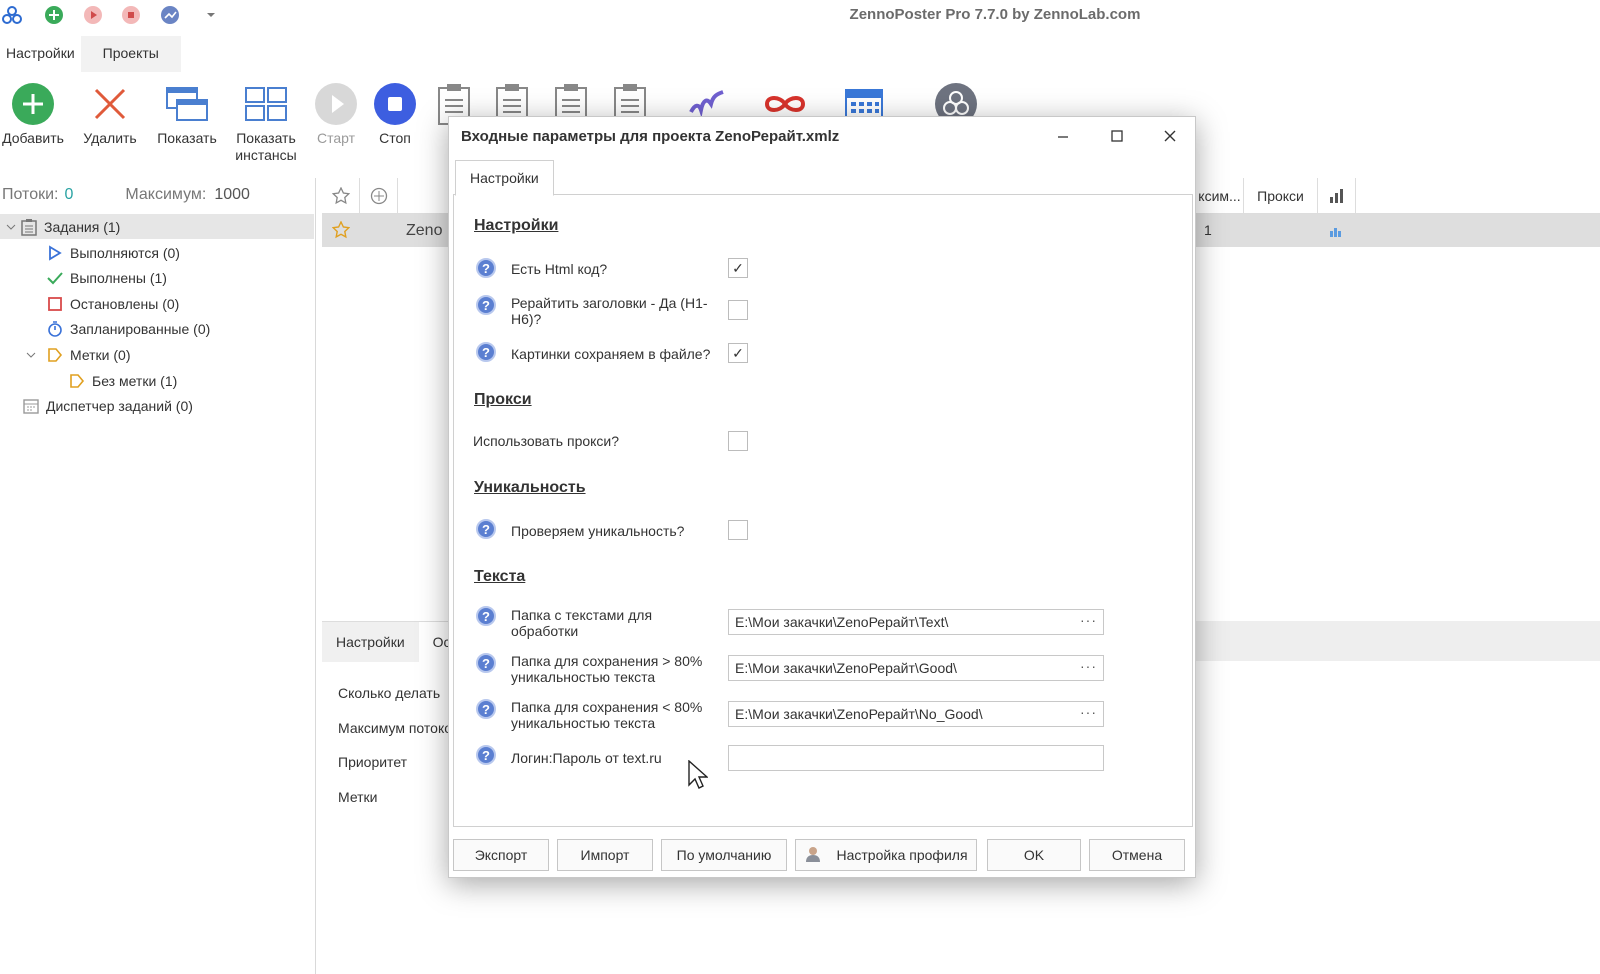 The height and width of the screenshot is (974, 1600). What do you see at coordinates (559, 269) in the screenshot?
I see `html-code-label: Есть Html код?` at bounding box center [559, 269].